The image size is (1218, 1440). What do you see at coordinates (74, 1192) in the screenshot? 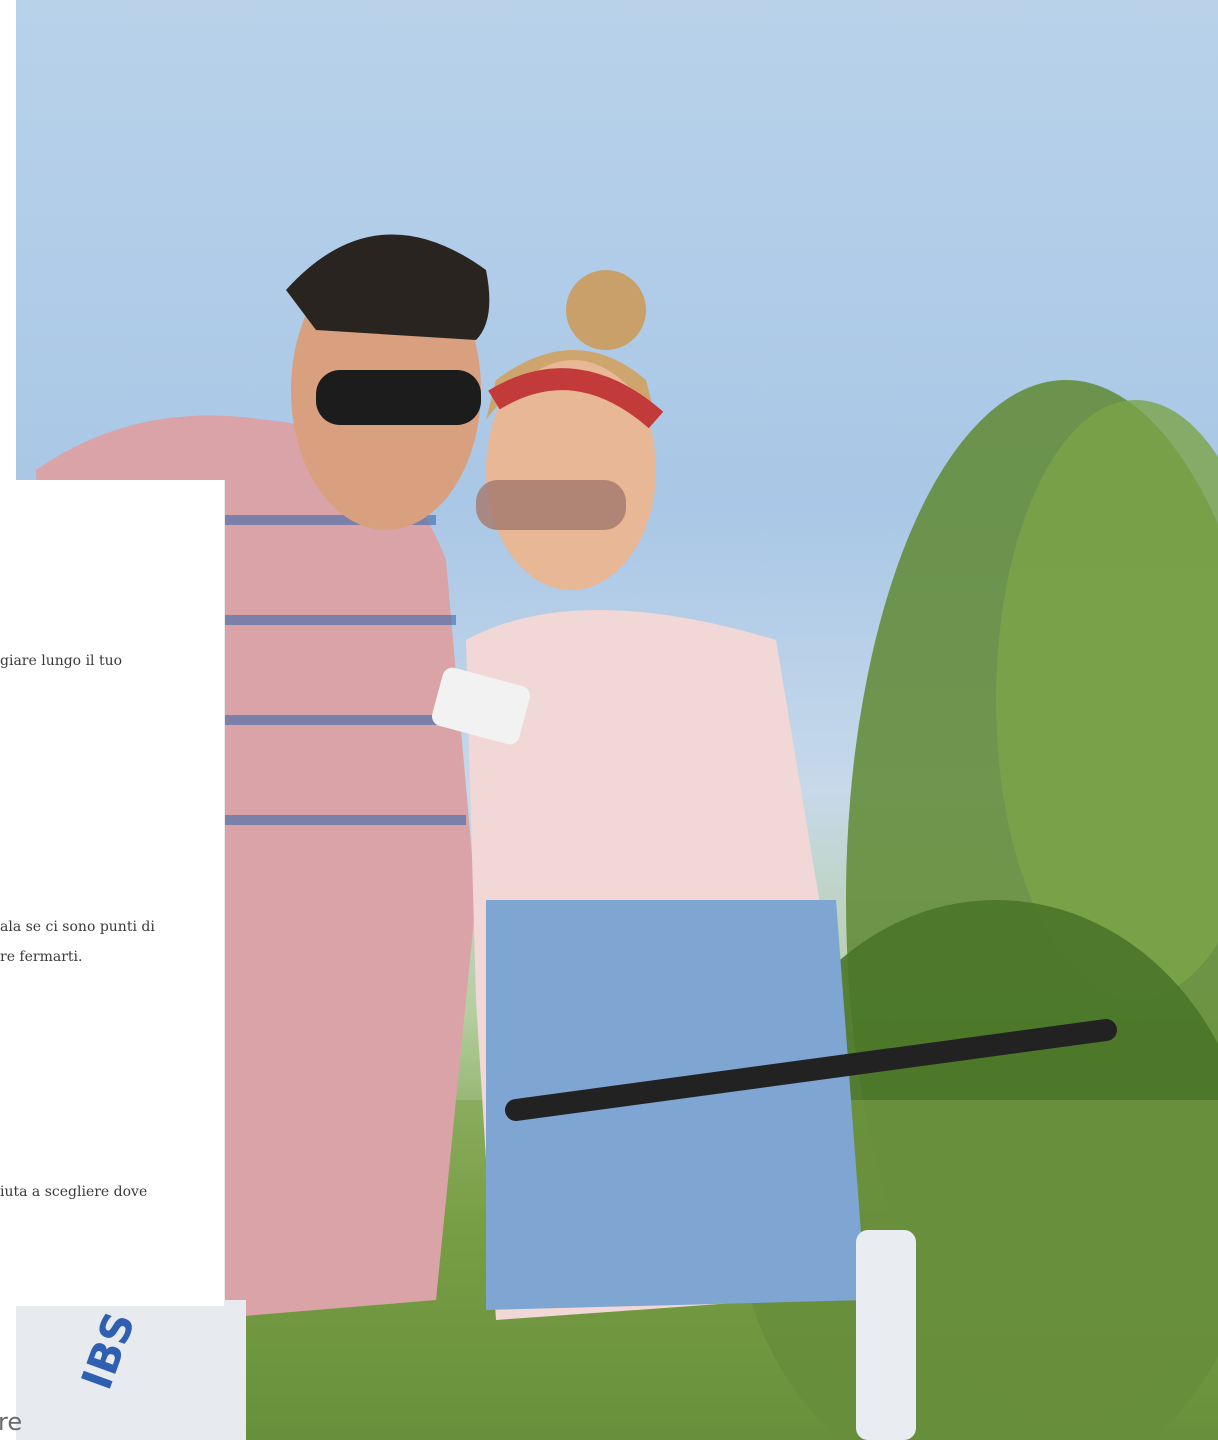
I see `card-paragraph-3: iuta a scegliere dove` at bounding box center [74, 1192].